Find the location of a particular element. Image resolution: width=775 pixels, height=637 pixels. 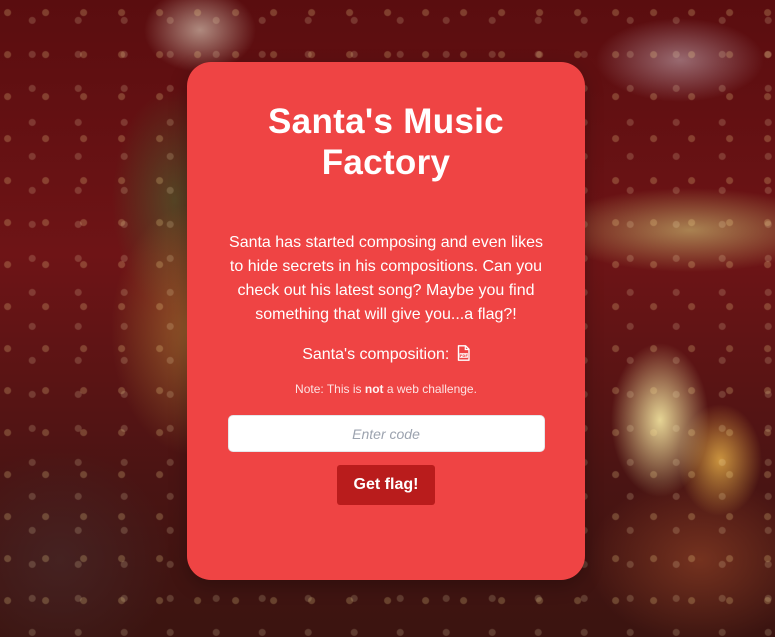

svg-text: PDF is located at coordinates (464, 356).